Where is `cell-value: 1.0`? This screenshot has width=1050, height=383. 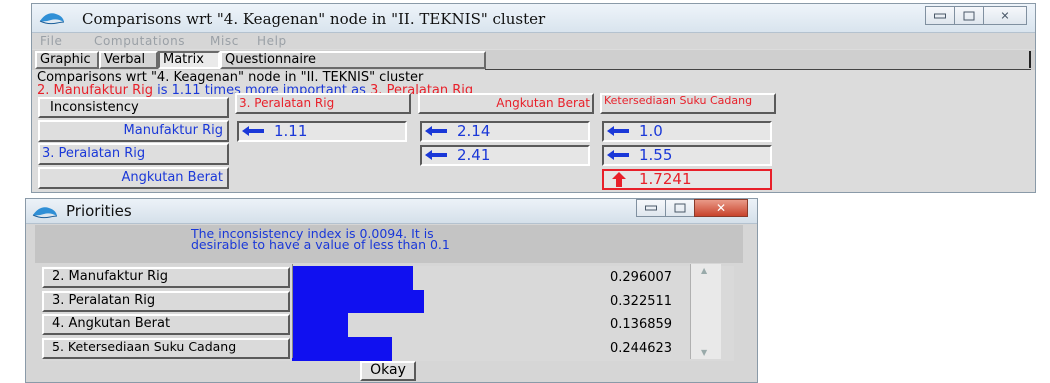
cell-value: 1.0 is located at coordinates (651, 131).